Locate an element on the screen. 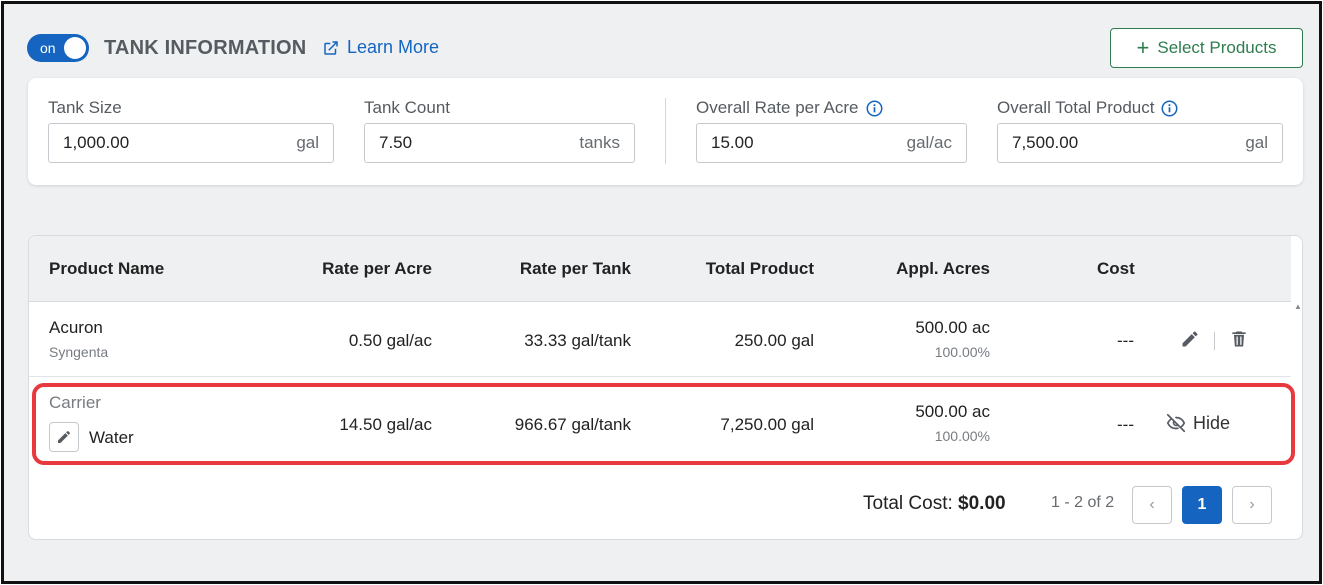 The image size is (1323, 585). tank-count-label: Tank Count is located at coordinates (407, 108).